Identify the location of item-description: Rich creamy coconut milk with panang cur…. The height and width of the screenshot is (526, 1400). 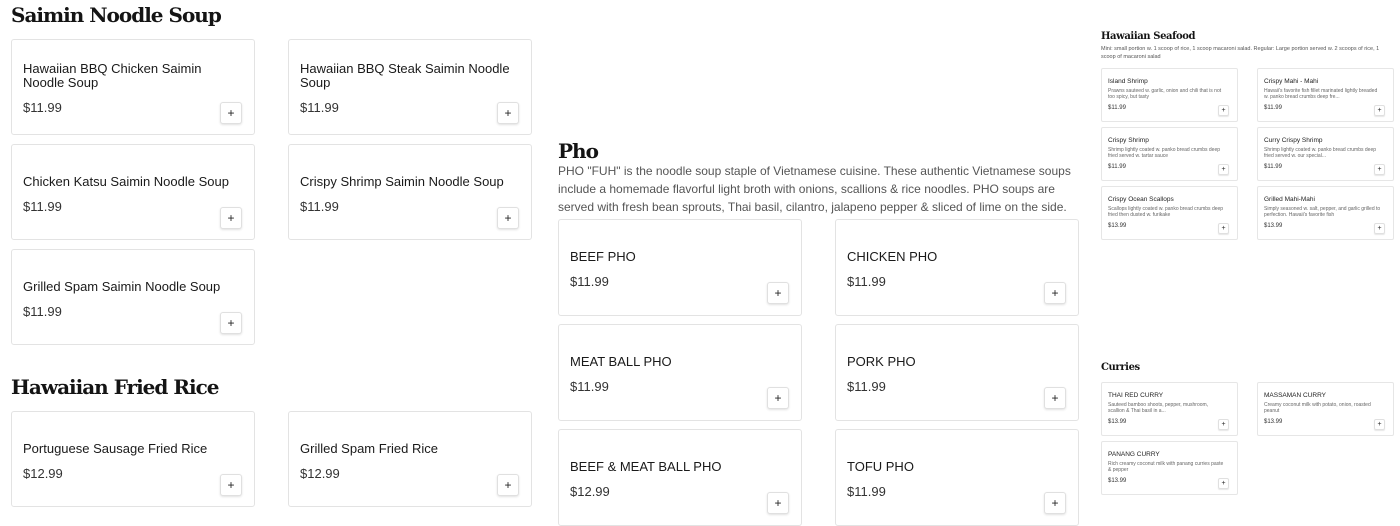
(1166, 467).